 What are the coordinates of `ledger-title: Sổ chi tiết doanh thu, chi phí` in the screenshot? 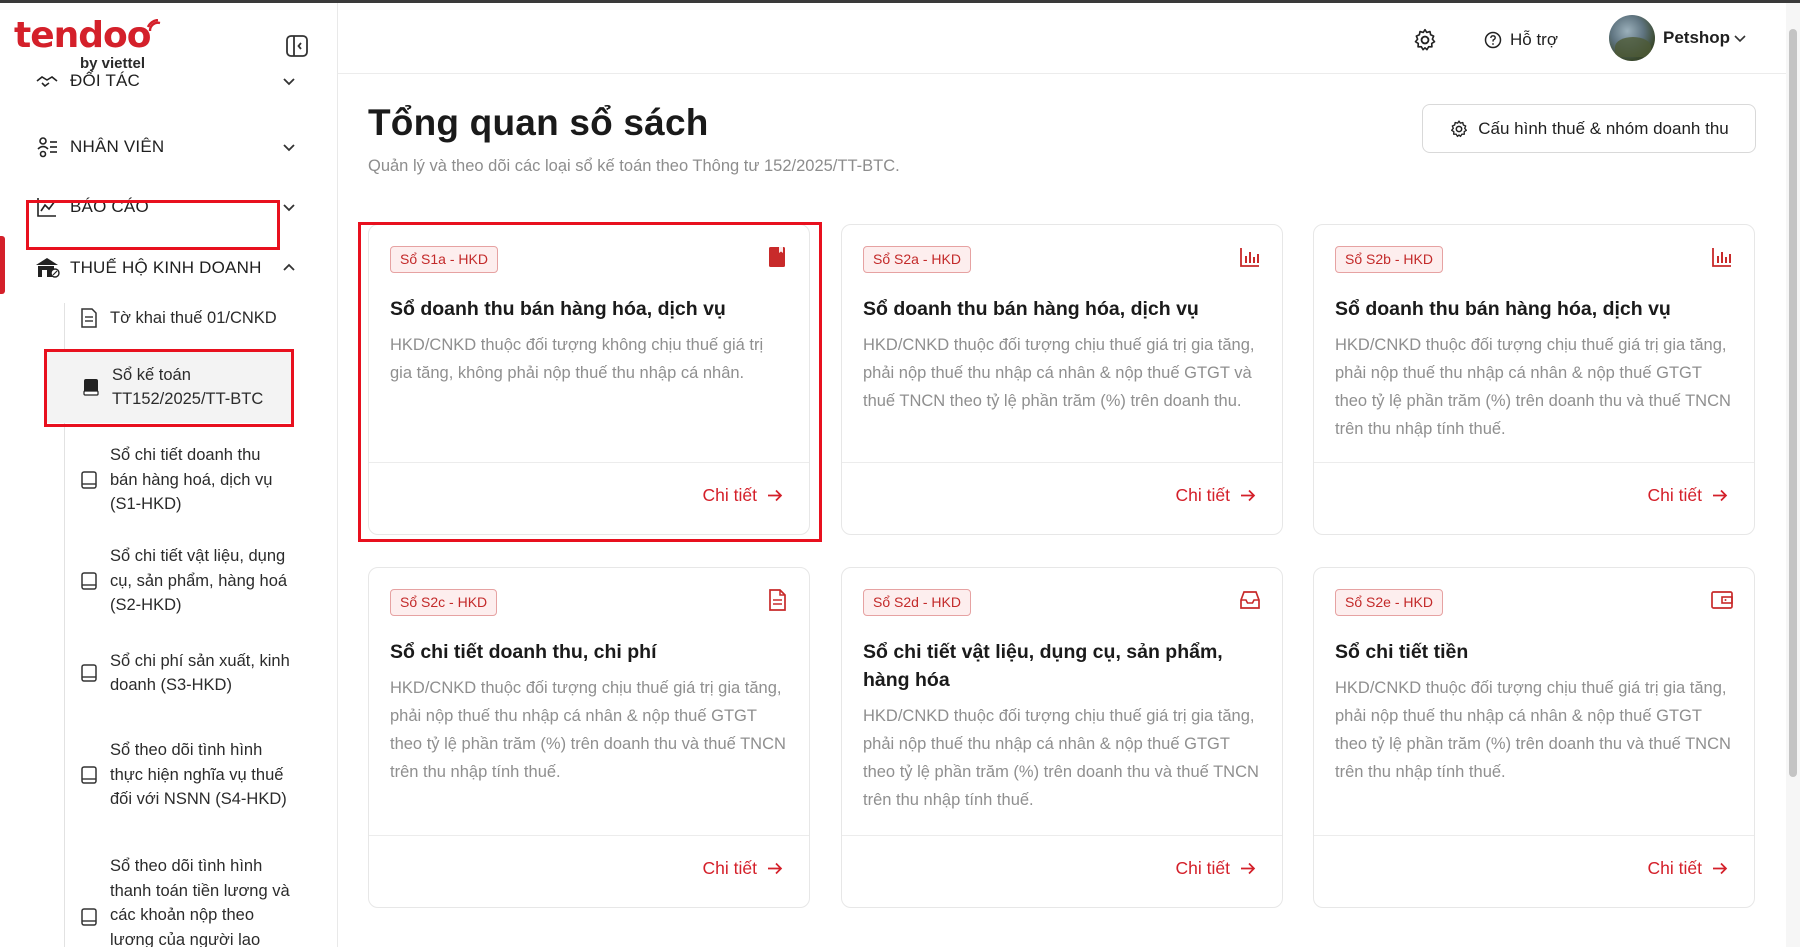 It's located at (523, 652).